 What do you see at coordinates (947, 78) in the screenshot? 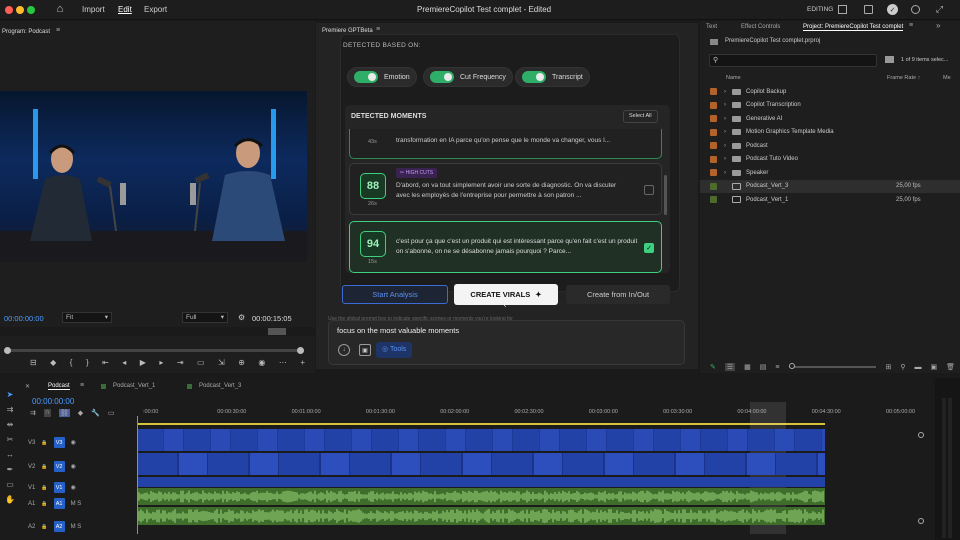
I see `column-media: Me` at bounding box center [947, 78].